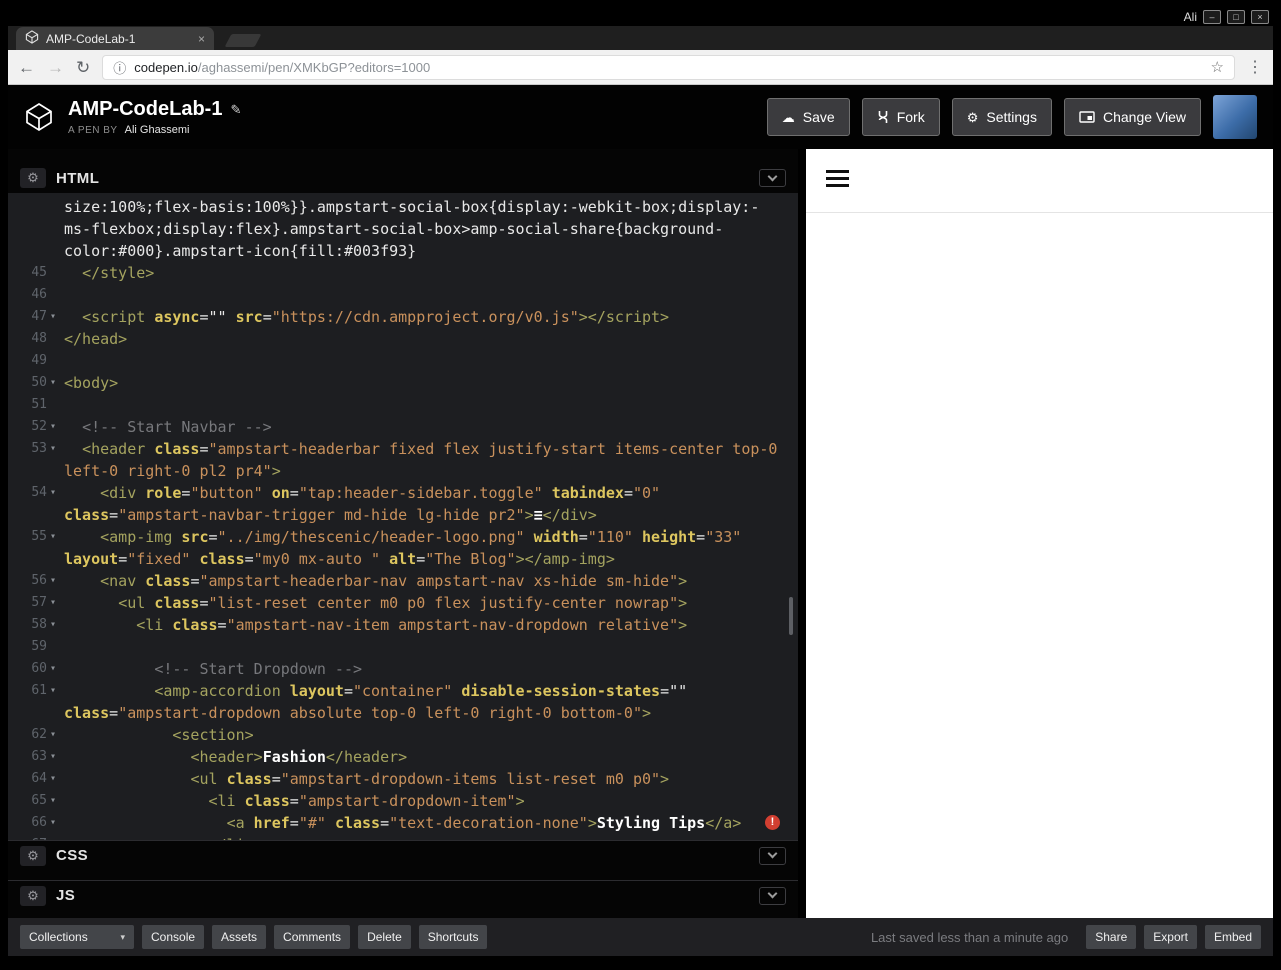  I want to click on cloud-icon: ☁, so click(788, 117).